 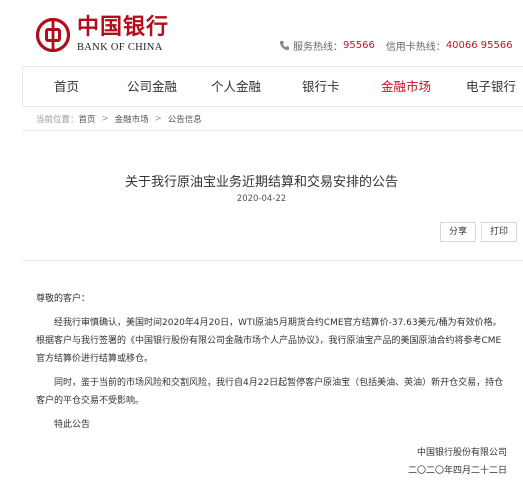 I want to click on bank-logo: 中国银行 BANK OF CHINA, so click(x=102, y=35).